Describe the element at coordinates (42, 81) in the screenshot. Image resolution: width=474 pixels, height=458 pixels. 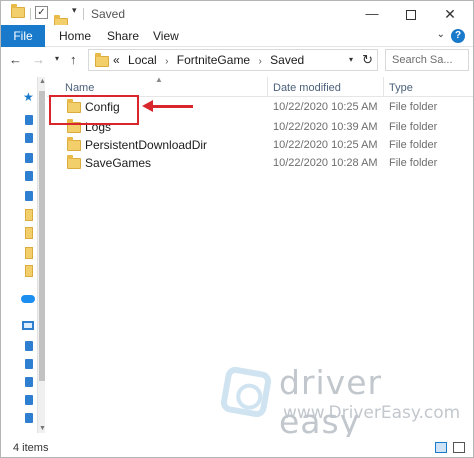
I see `scroll-up-icon: ▲` at that location.